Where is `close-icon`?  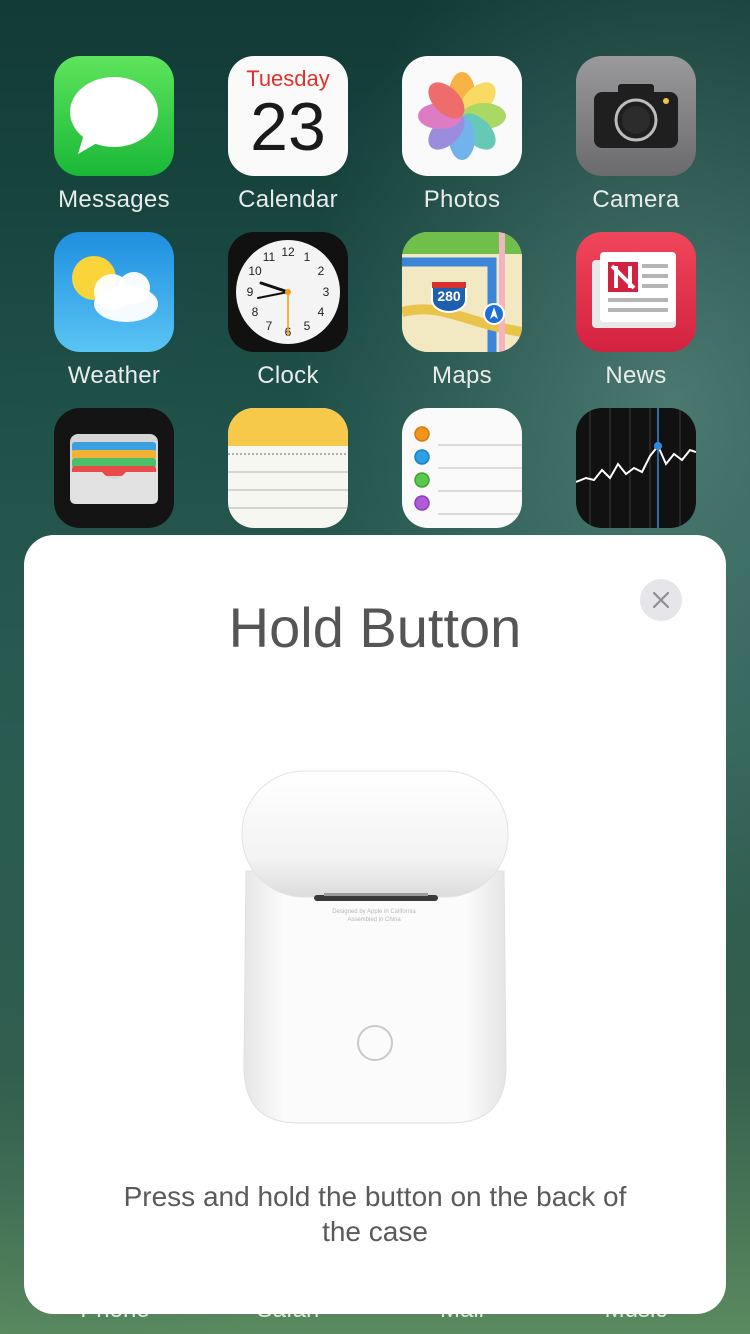
close-icon is located at coordinates (661, 600).